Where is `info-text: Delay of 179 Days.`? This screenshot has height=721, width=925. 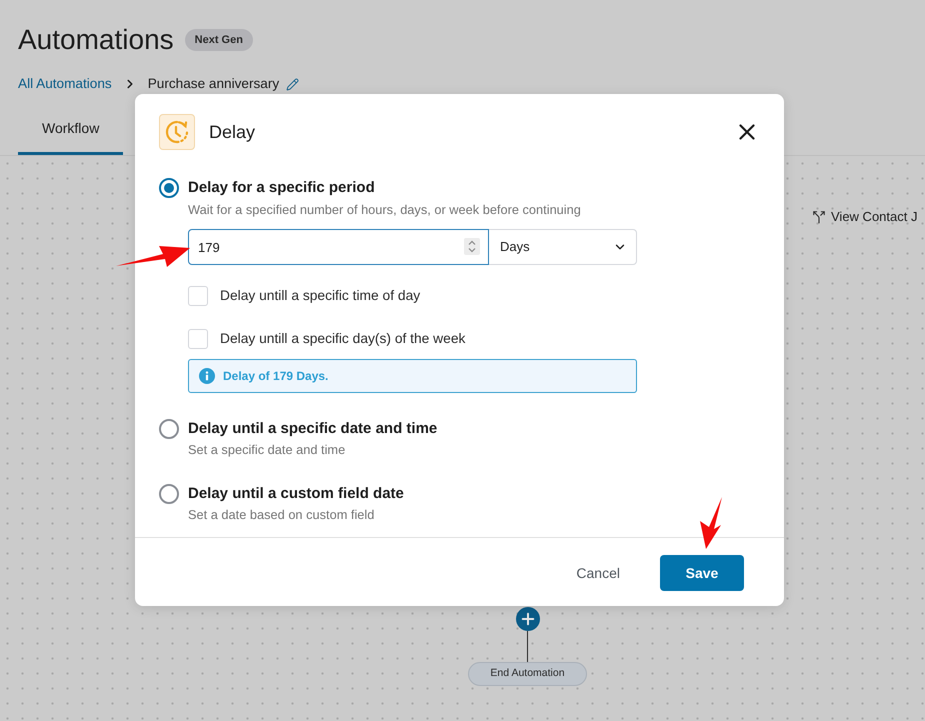 info-text: Delay of 179 Days. is located at coordinates (275, 377).